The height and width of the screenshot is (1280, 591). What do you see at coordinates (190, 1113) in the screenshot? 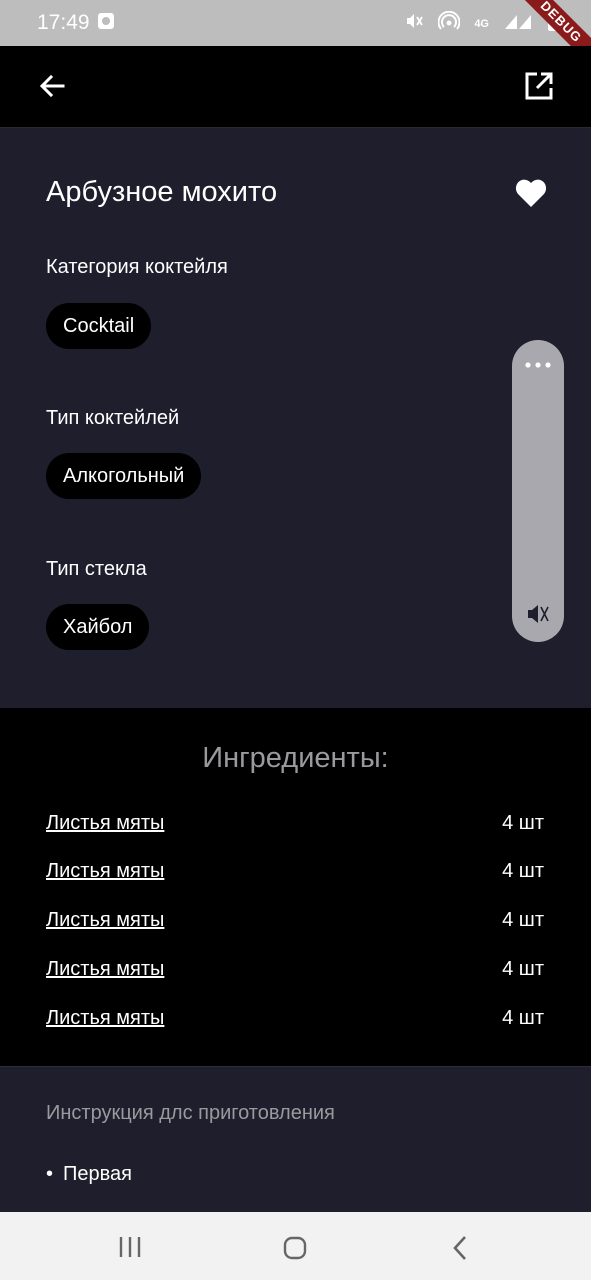
I see `instructions-title: Инструкция длс приготовления` at bounding box center [190, 1113].